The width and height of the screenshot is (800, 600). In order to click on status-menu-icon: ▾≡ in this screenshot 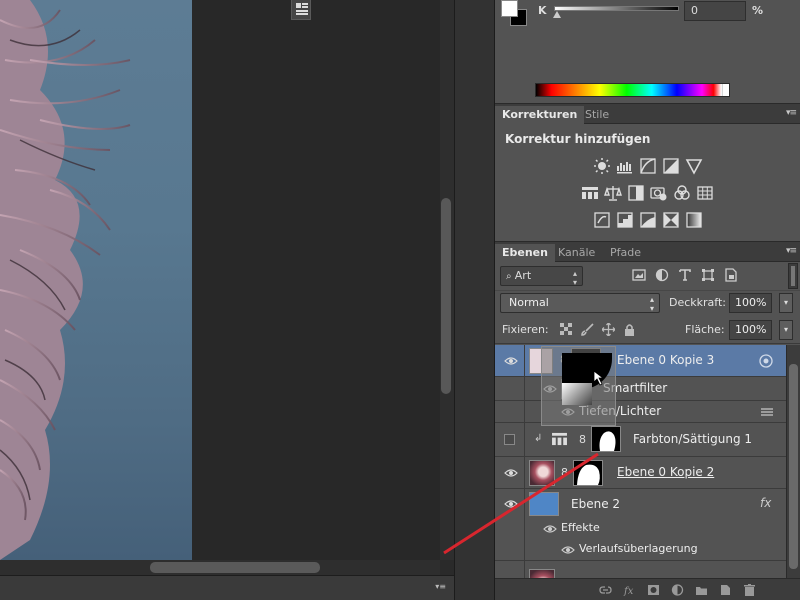, I will do `click(440, 586)`.